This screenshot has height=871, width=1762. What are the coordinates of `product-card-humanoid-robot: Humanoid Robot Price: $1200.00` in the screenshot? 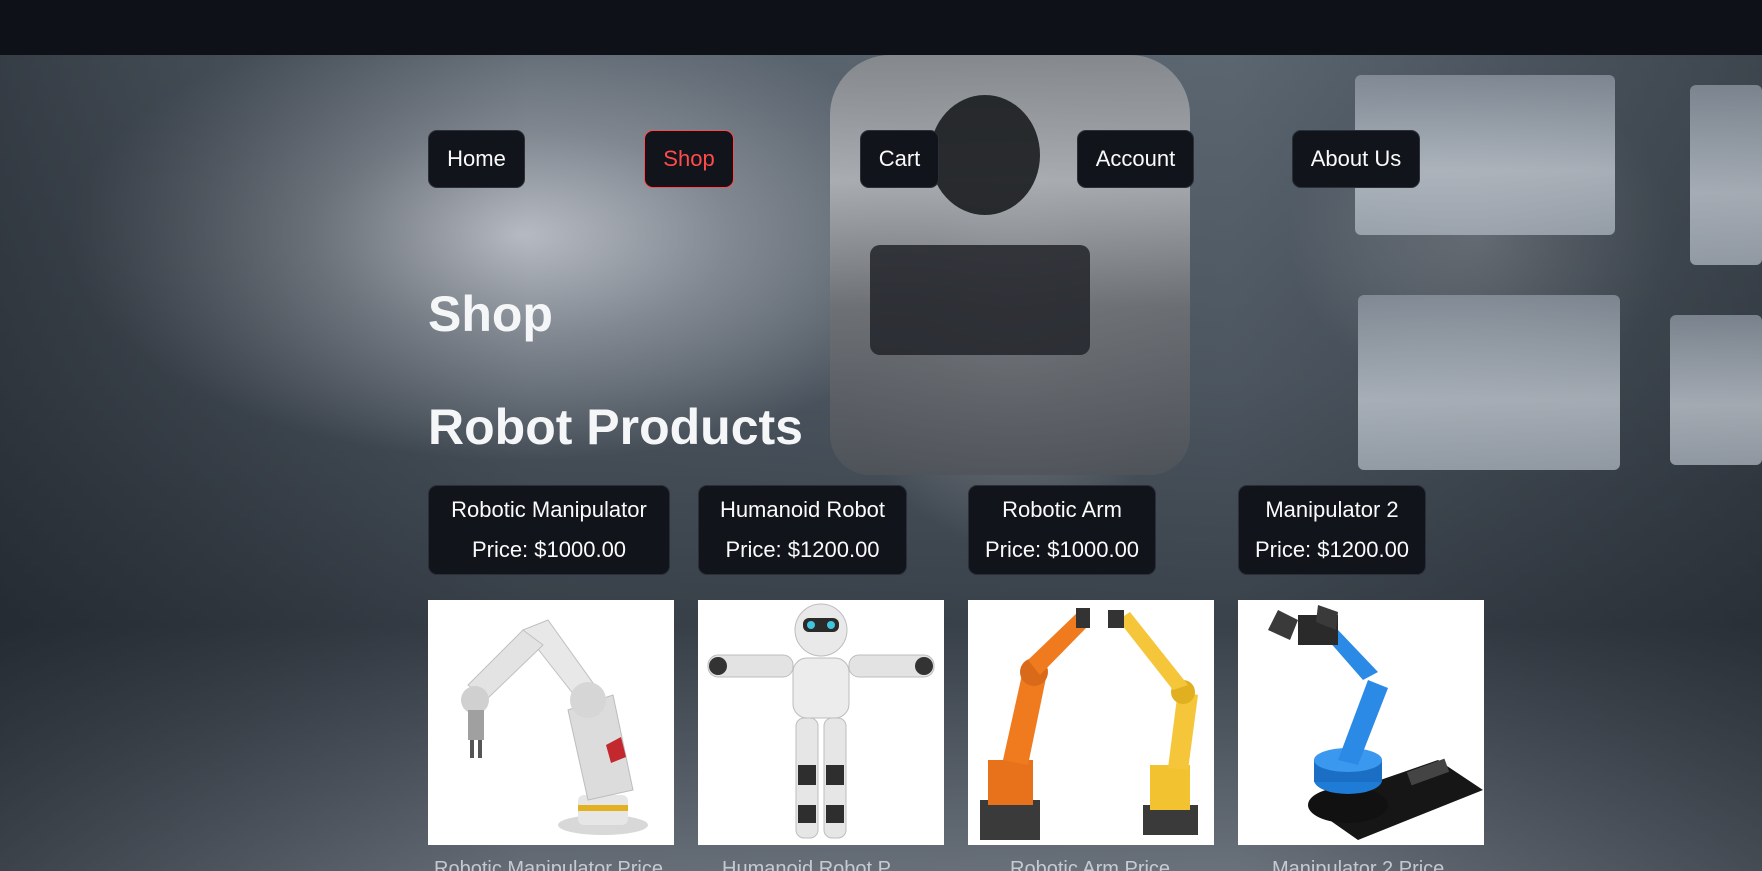 It's located at (802, 530).